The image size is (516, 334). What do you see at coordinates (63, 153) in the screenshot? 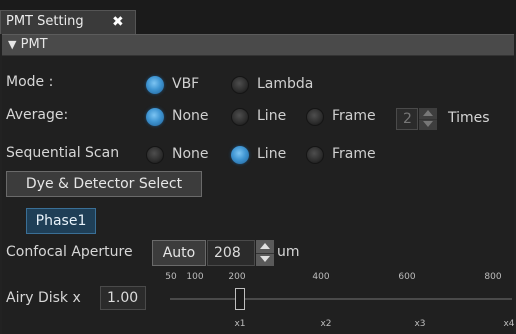
I see `sequential-scan-label: Sequential Scan` at bounding box center [63, 153].